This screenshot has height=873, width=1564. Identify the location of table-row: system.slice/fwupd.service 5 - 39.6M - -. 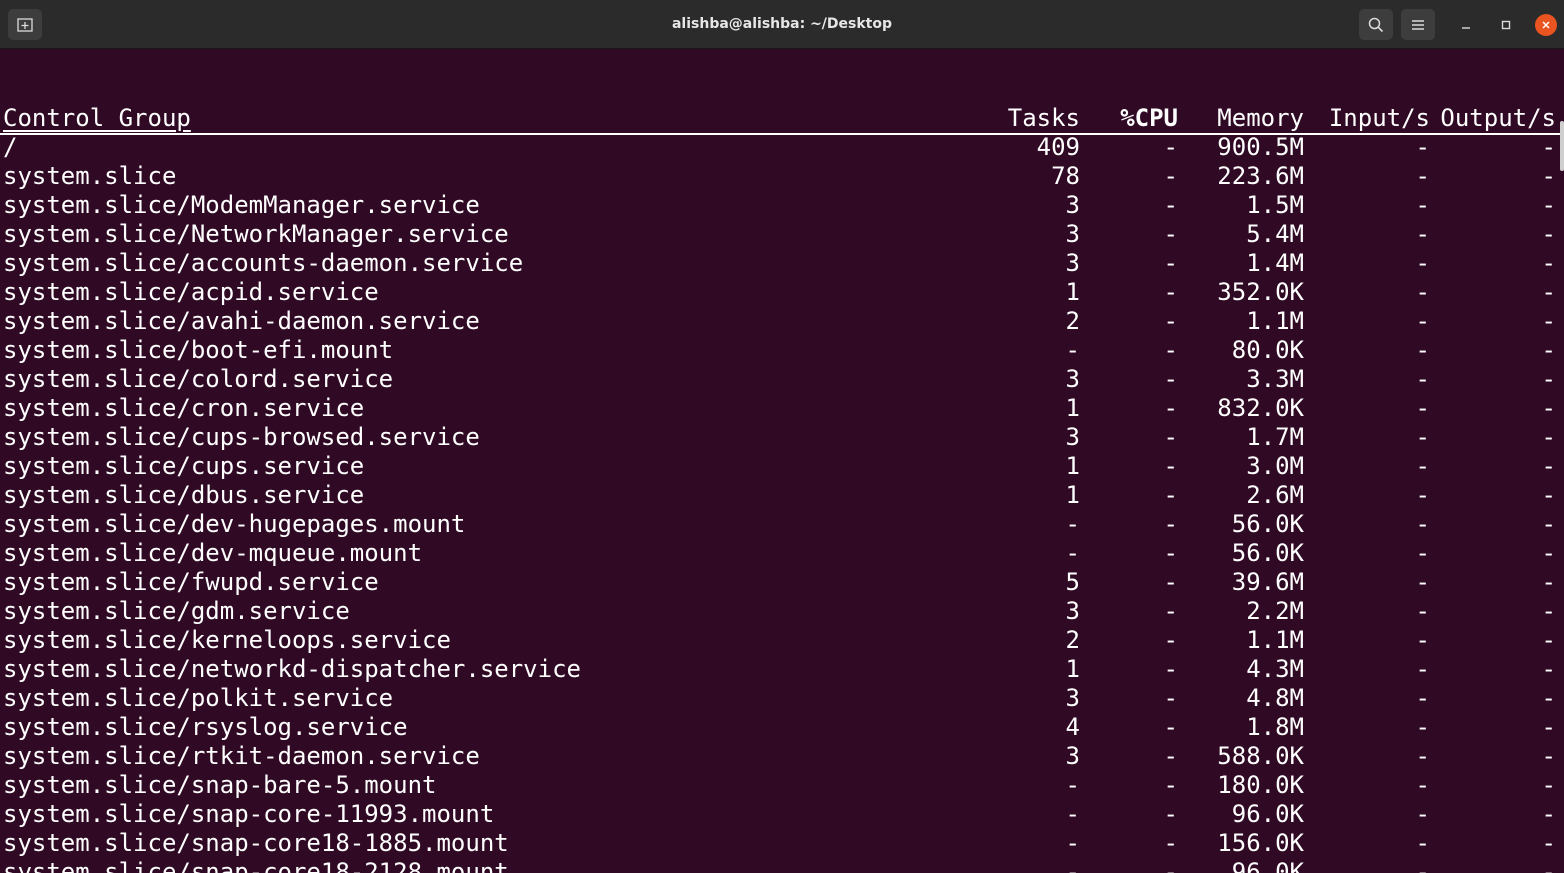
(780, 582).